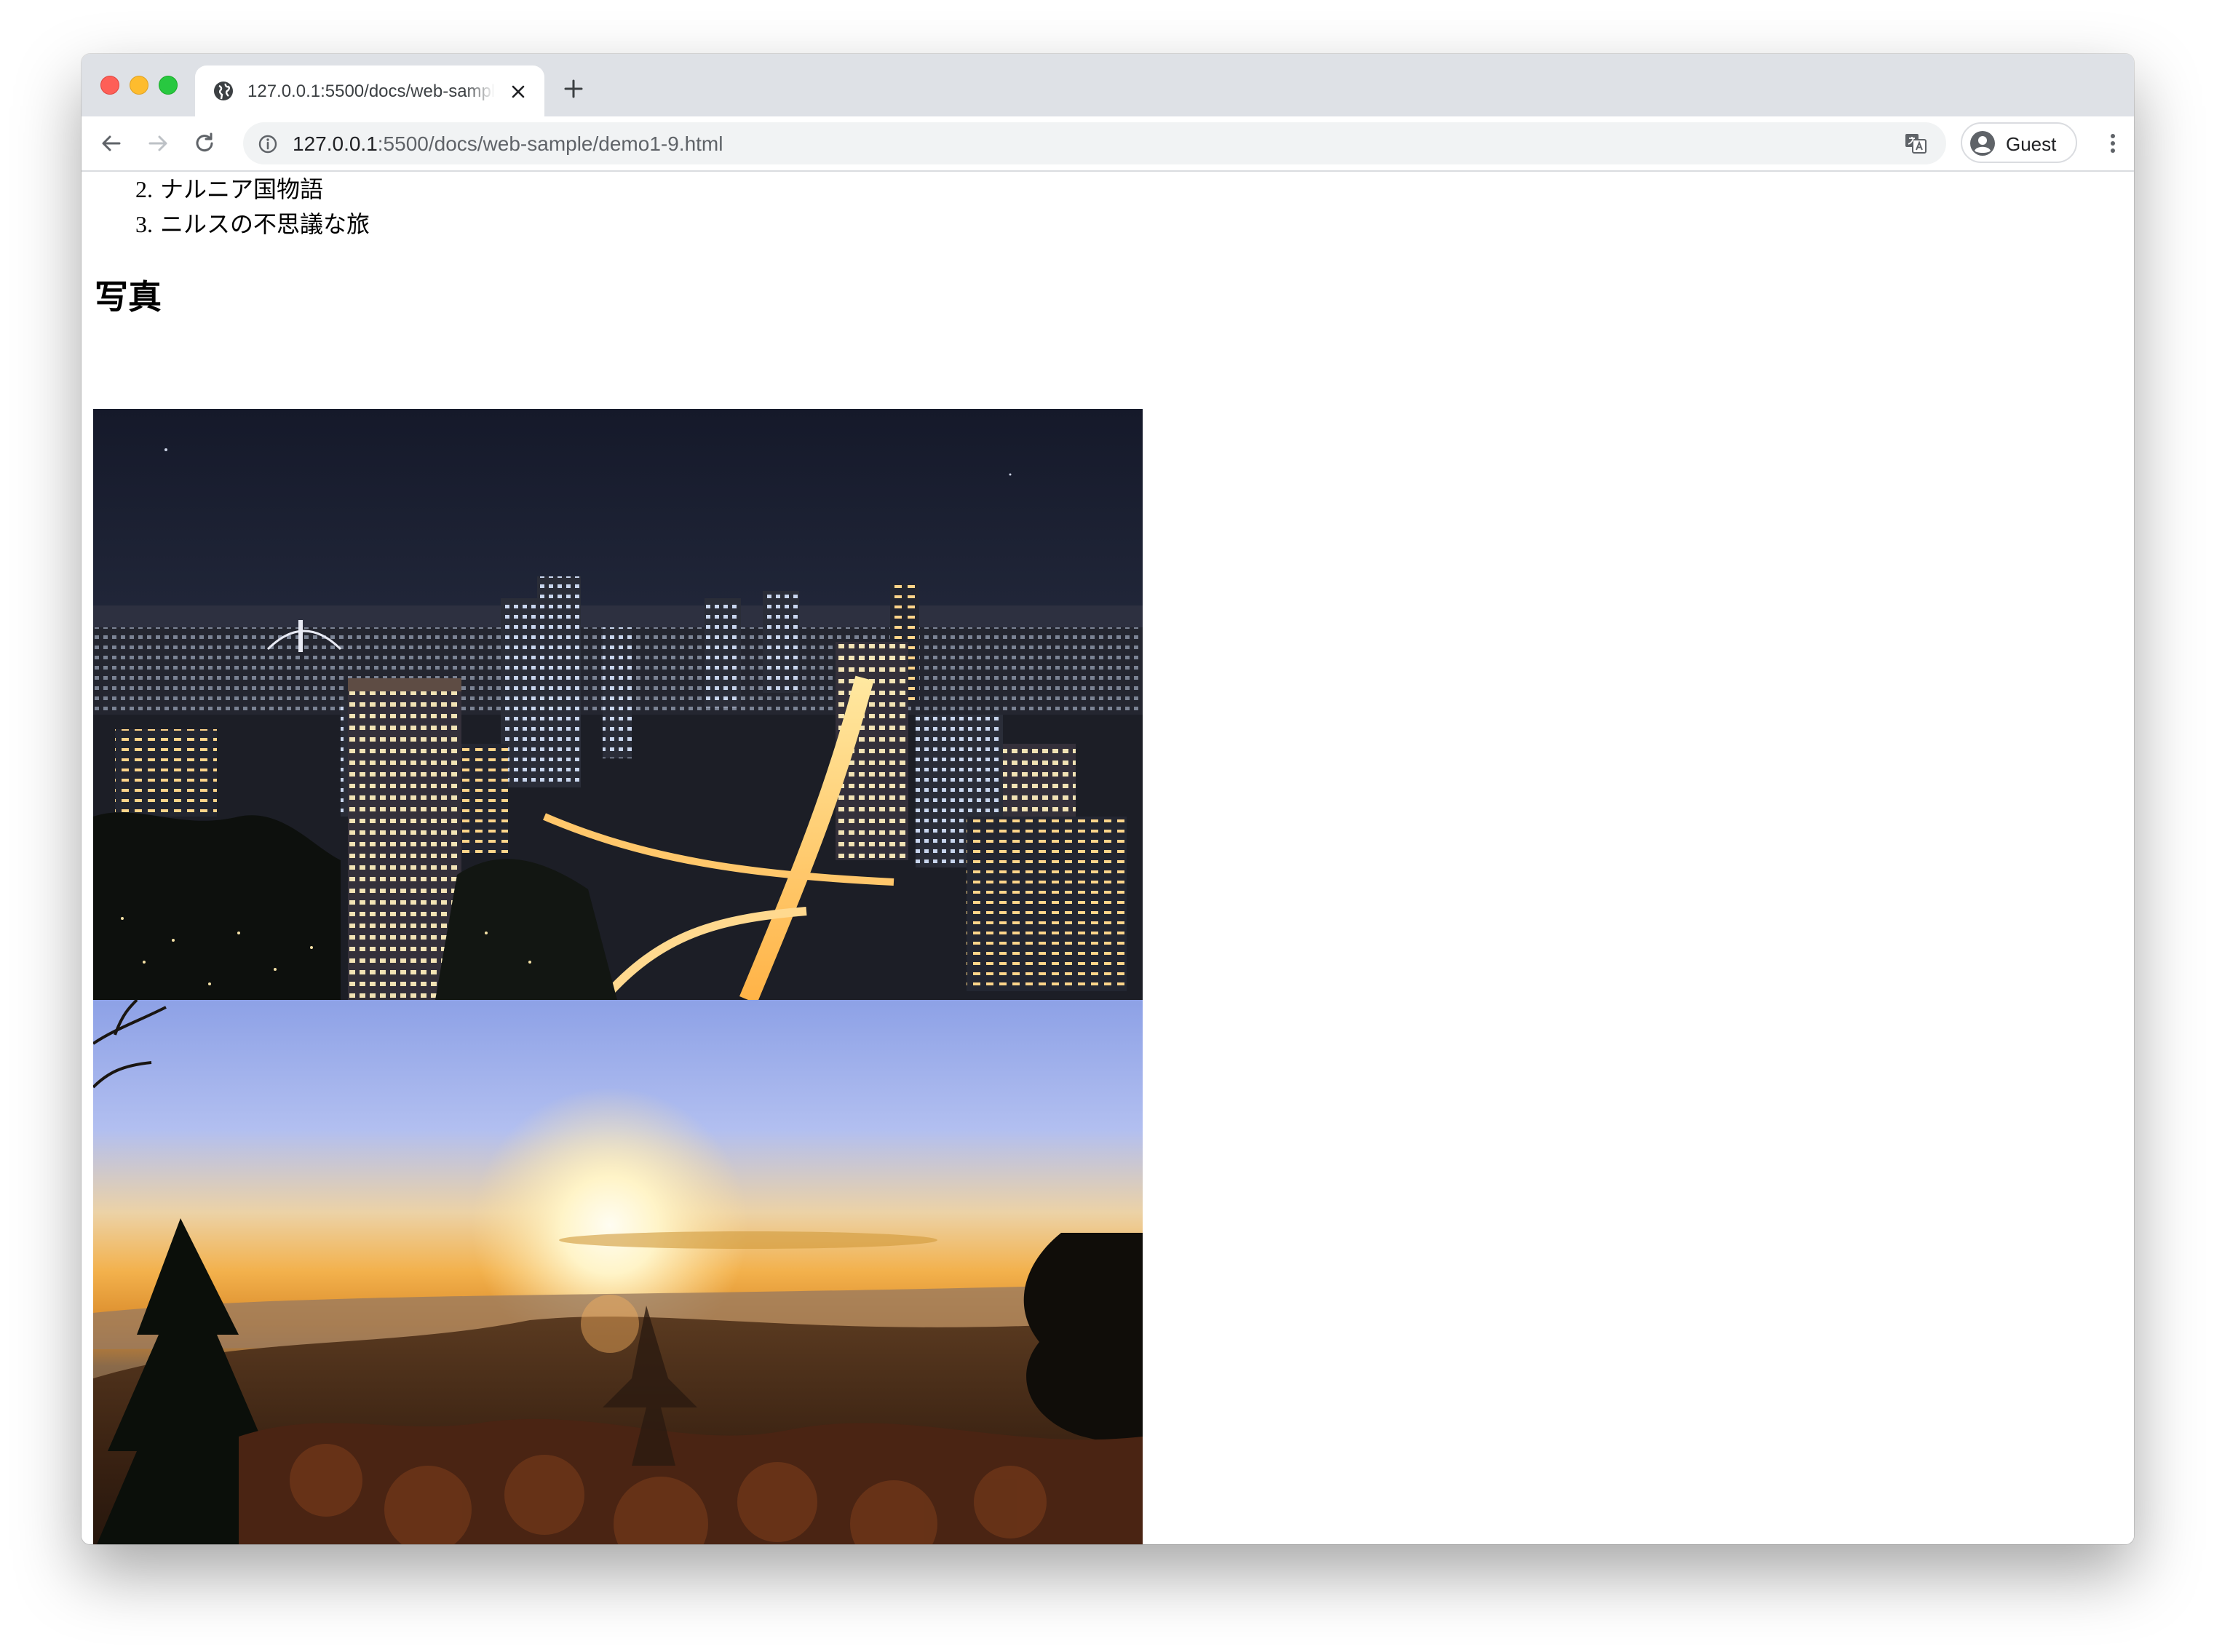 The image size is (2214, 1652). What do you see at coordinates (158, 143) in the screenshot?
I see `arrow-right-icon` at bounding box center [158, 143].